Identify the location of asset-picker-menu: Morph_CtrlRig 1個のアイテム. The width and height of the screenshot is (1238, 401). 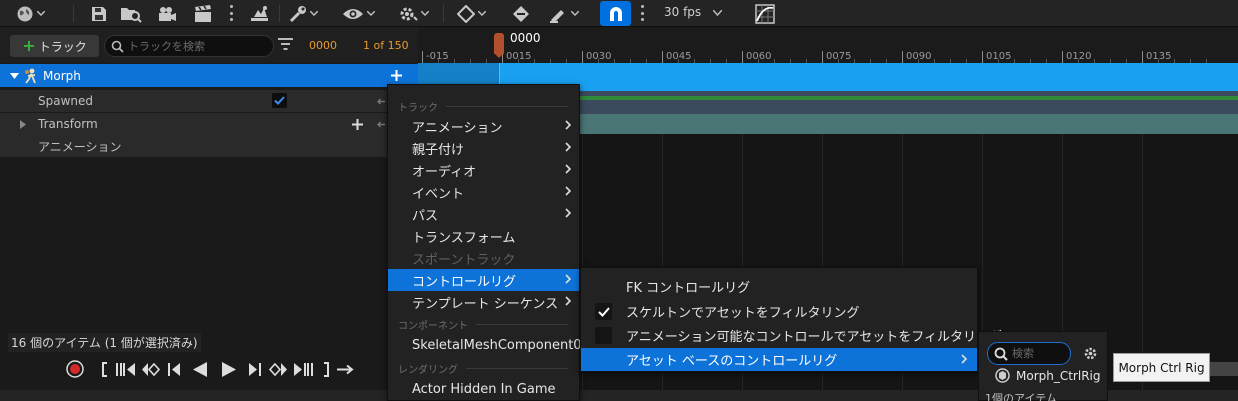
(1043, 366).